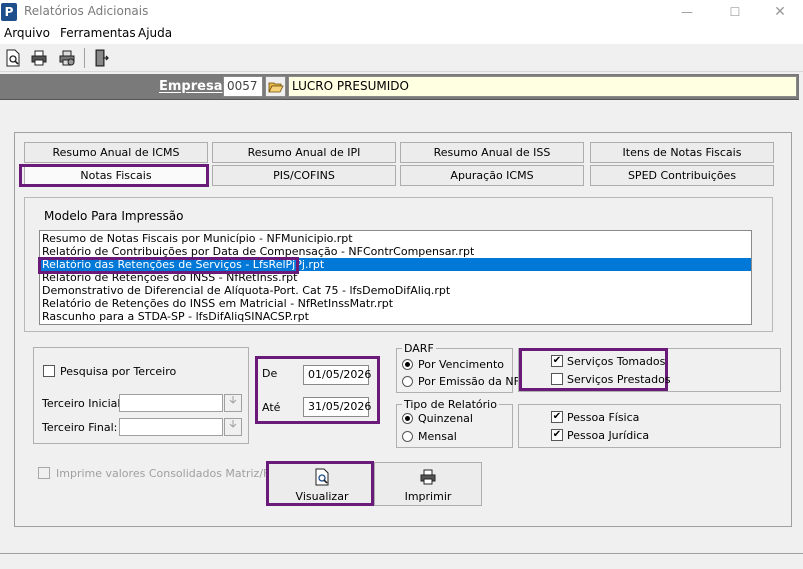 The width and height of the screenshot is (803, 569). Describe the element at coordinates (492, 175) in the screenshot. I see `tab-apuracao-icms: Apuração ICMS` at that location.